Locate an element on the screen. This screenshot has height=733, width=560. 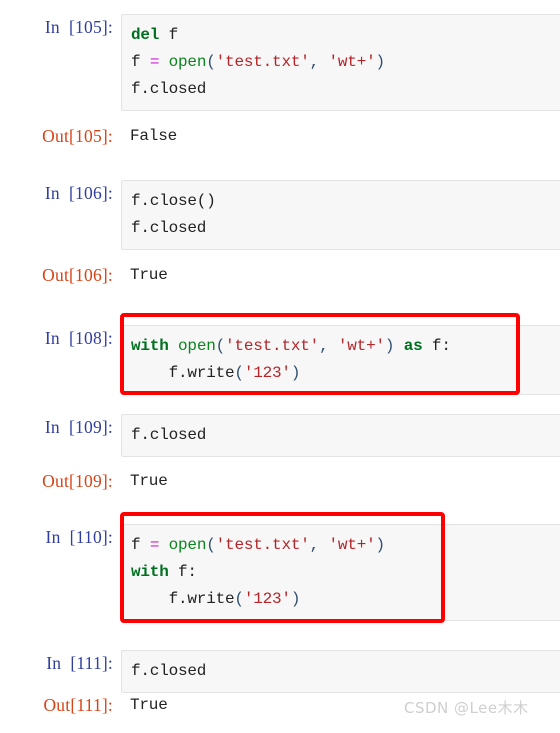
notebook-cell-in-111: In [111]: f.closed is located at coordinates (280, 671).